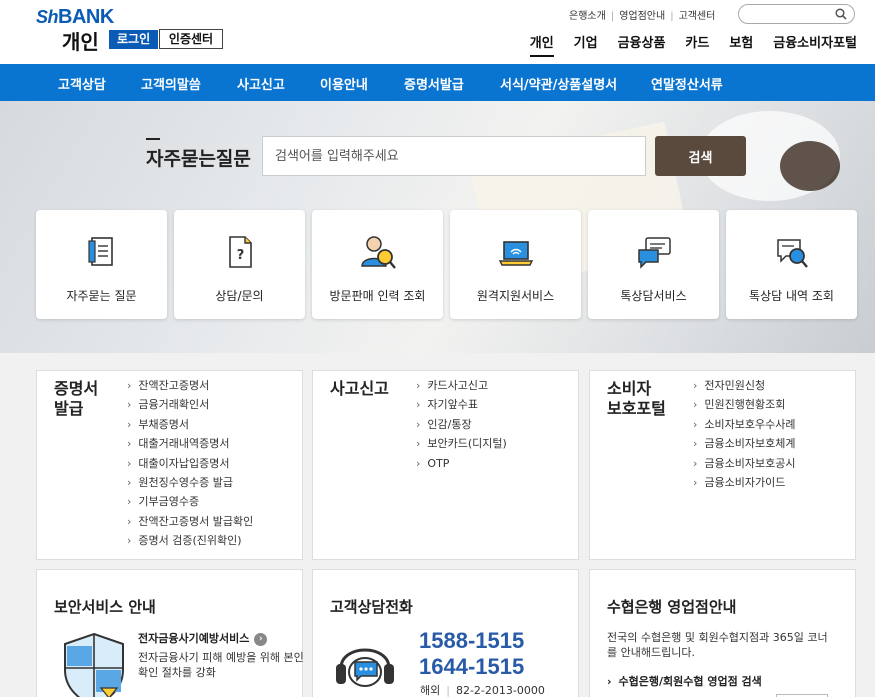 The width and height of the screenshot is (875, 697). I want to click on quick-link-door-to-door-sales: 방문판매 인력 조회, so click(377, 264).